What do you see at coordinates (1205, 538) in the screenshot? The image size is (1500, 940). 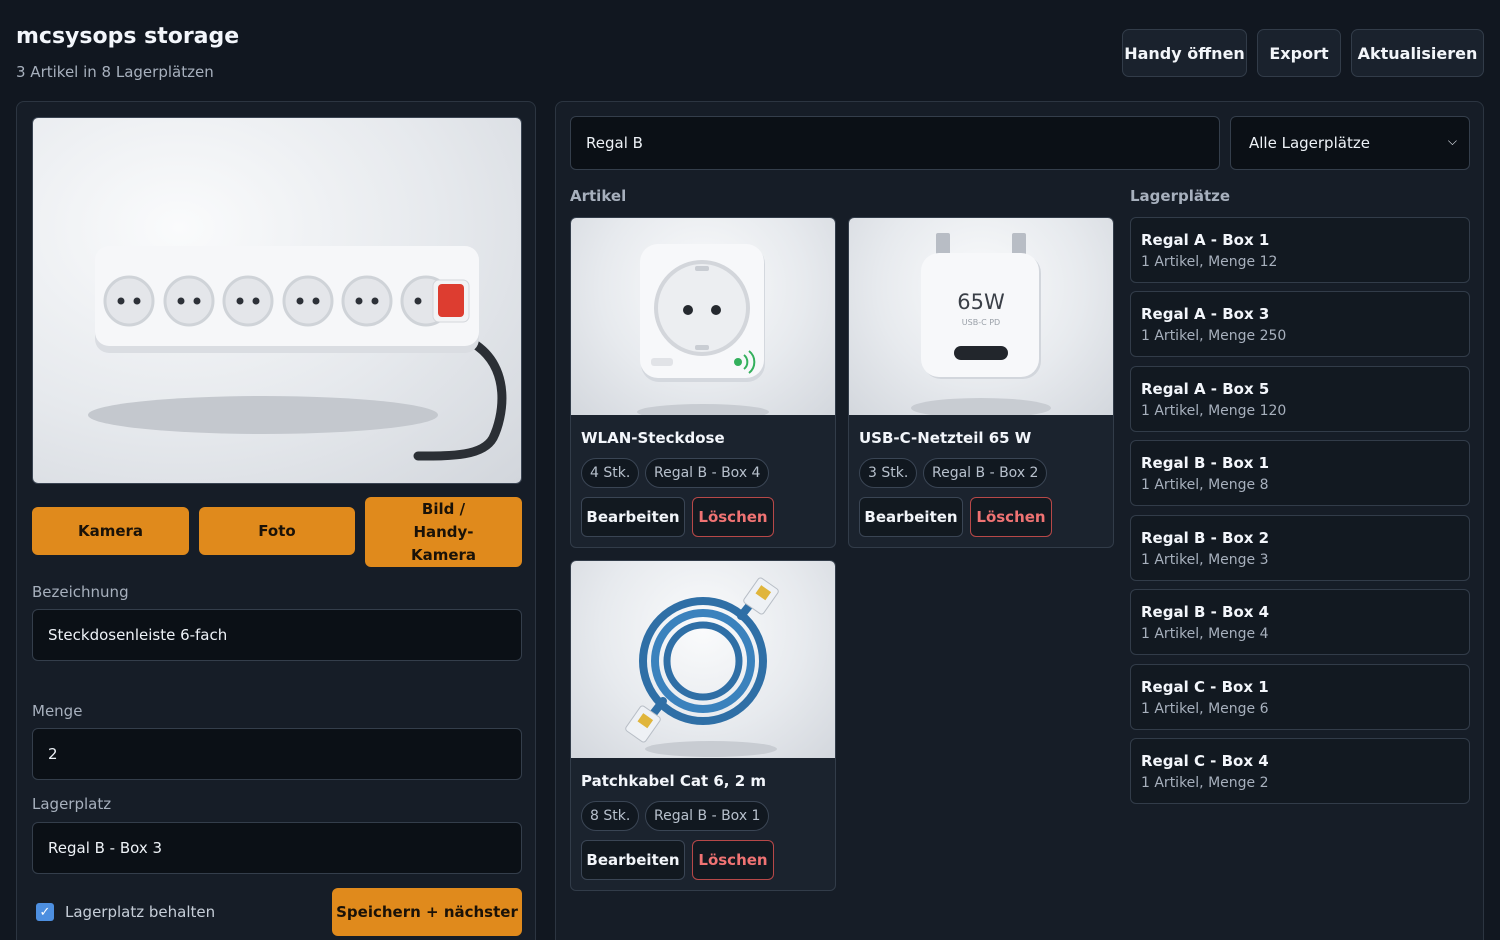 I see `location-name: Regal B - Box 2` at bounding box center [1205, 538].